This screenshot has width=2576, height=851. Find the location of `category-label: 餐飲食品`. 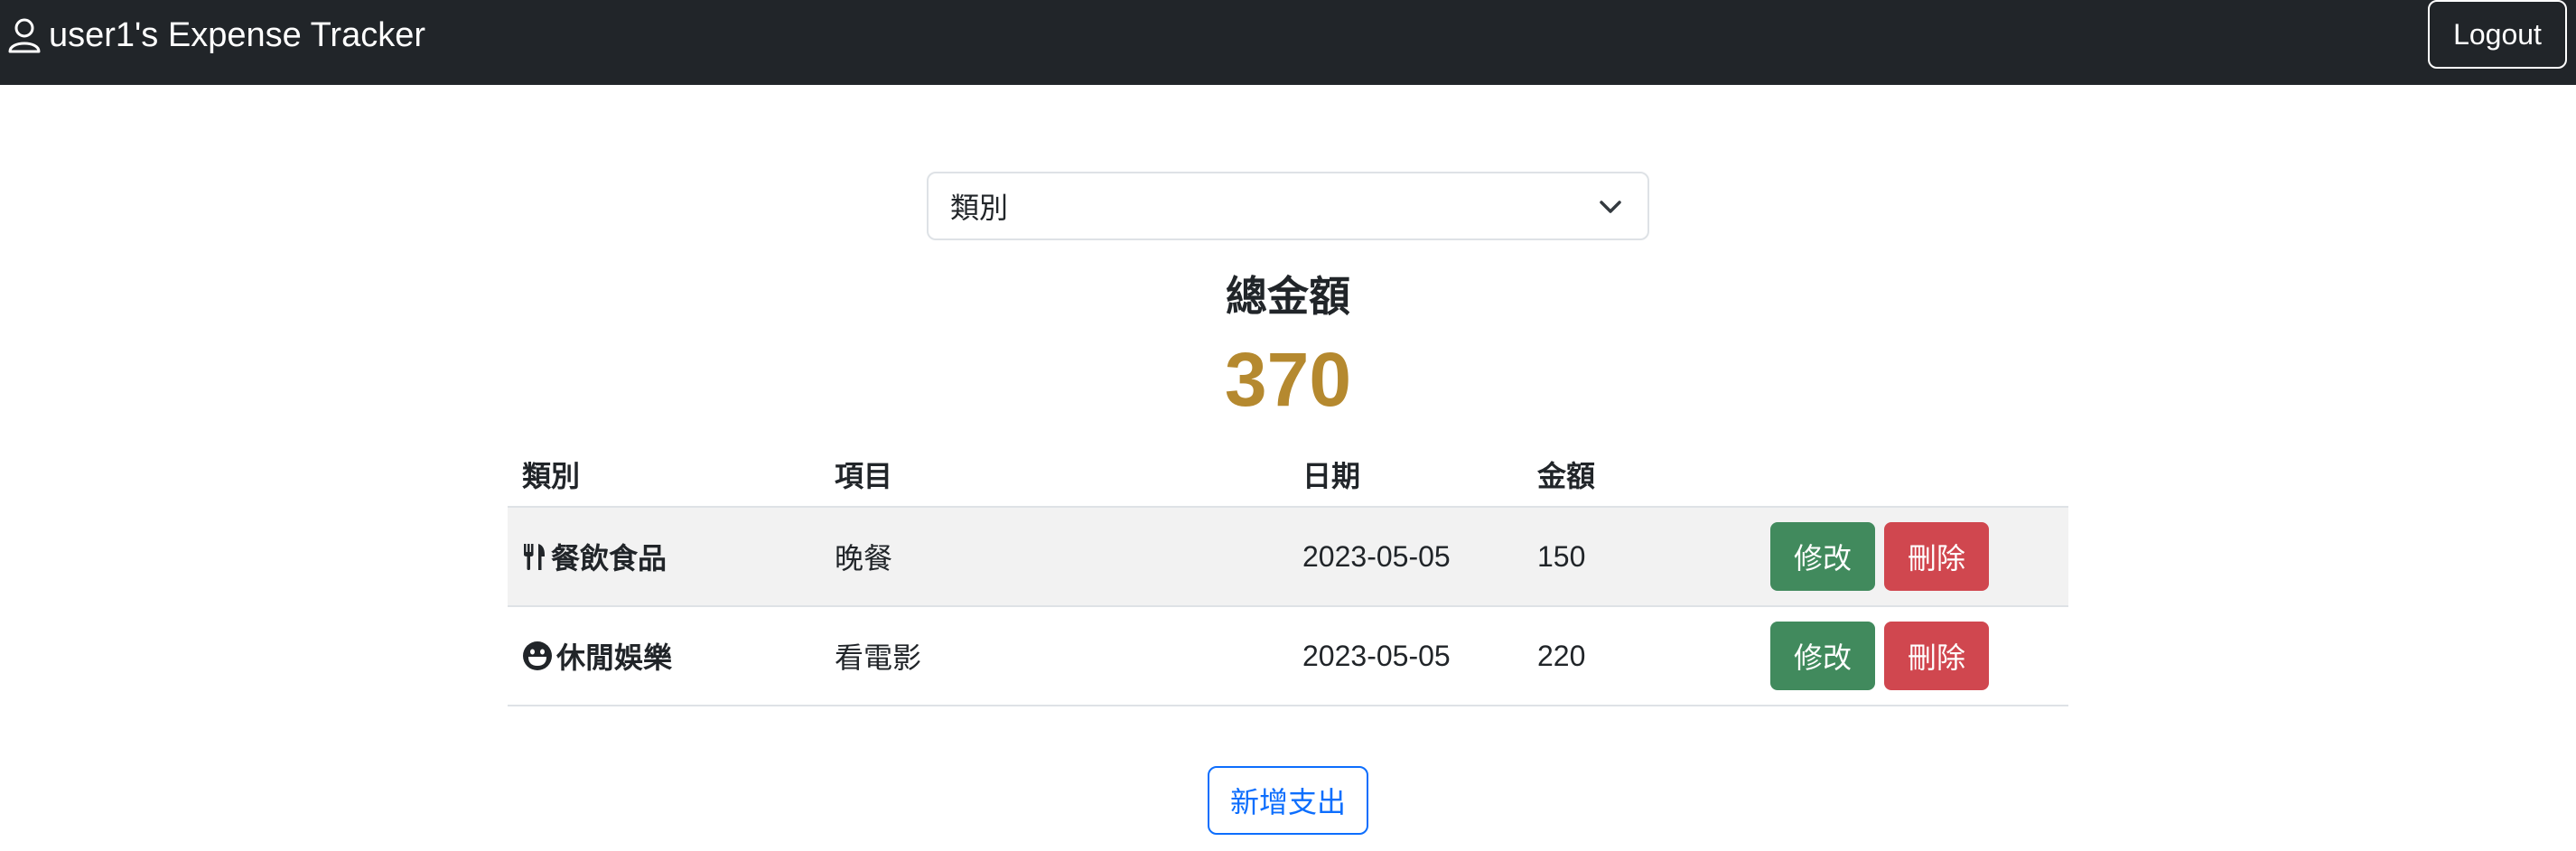

category-label: 餐飲食品 is located at coordinates (609, 558).